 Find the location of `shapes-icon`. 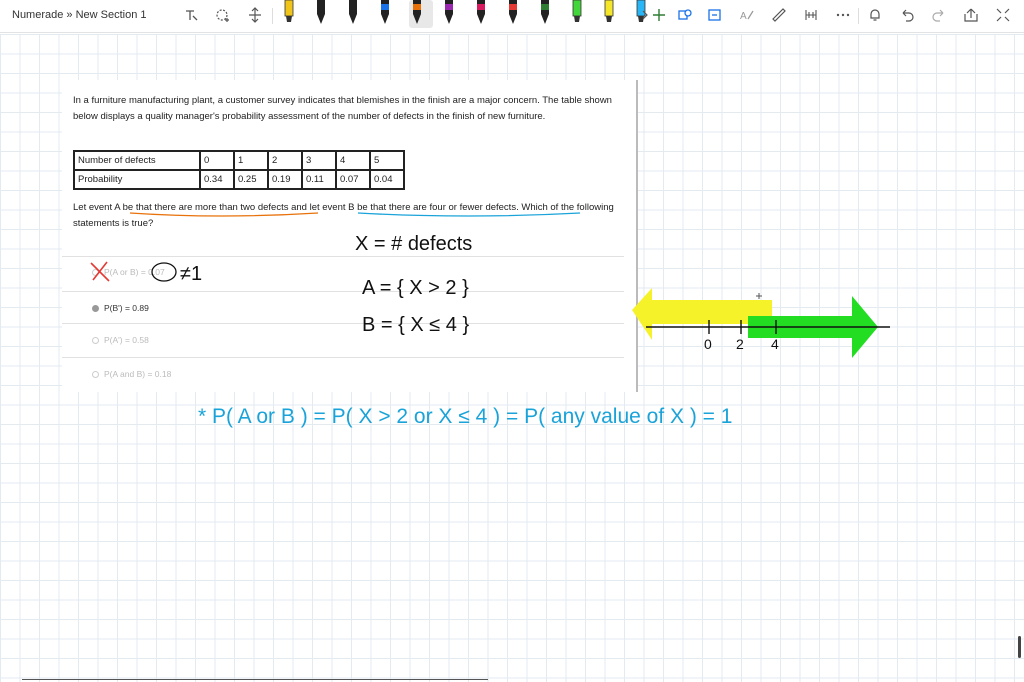

shapes-icon is located at coordinates (685, 15).